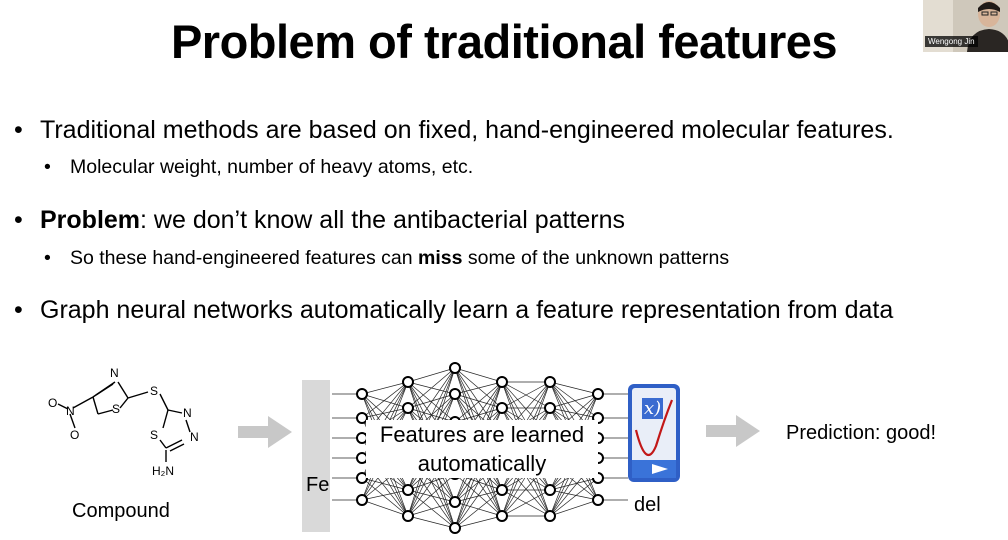  Describe the element at coordinates (482, 434) in the screenshot. I see `caption-line-1: Features are learned` at that location.